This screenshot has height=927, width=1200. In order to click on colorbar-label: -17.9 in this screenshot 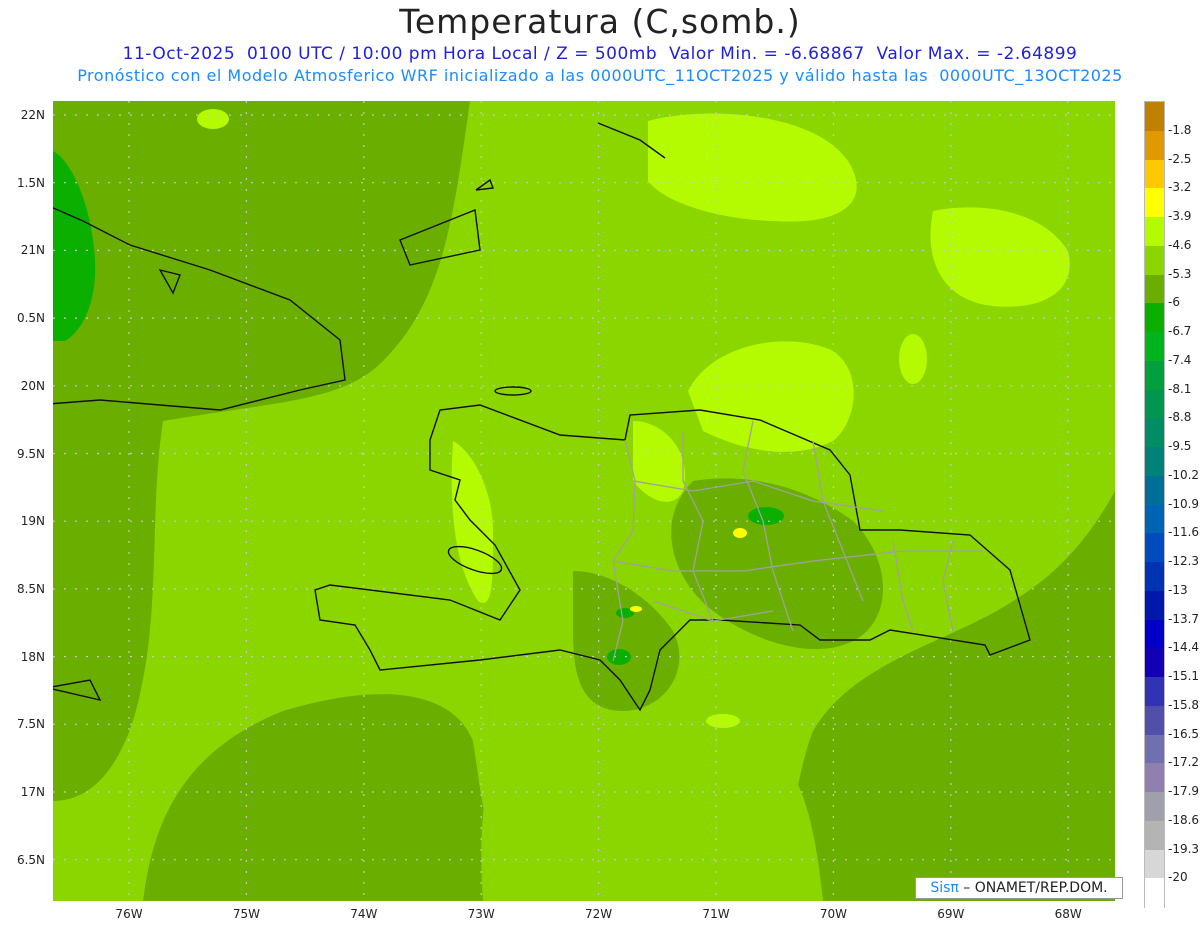, I will do `click(1184, 791)`.